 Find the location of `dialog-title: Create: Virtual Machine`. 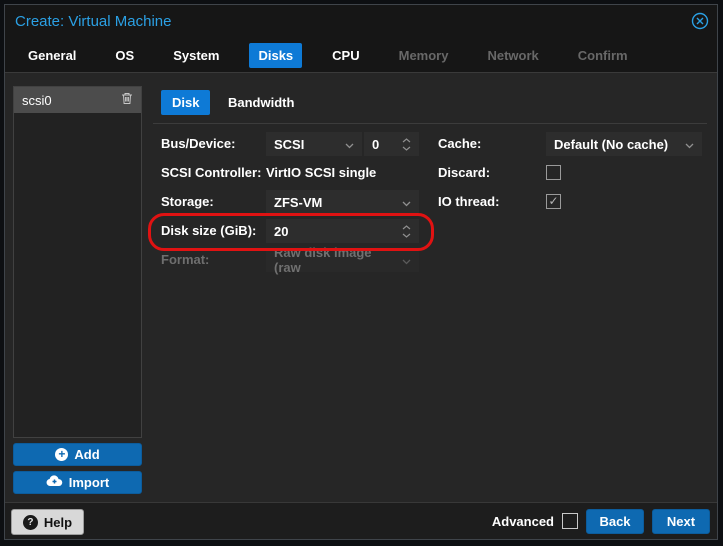

dialog-title: Create: Virtual Machine is located at coordinates (93, 21).